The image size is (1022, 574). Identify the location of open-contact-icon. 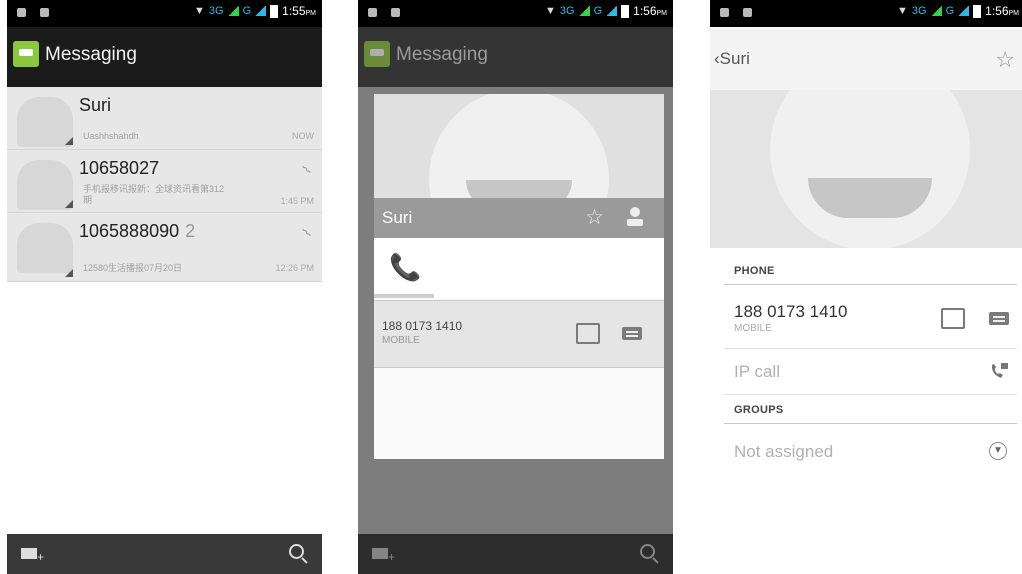
(635, 216).